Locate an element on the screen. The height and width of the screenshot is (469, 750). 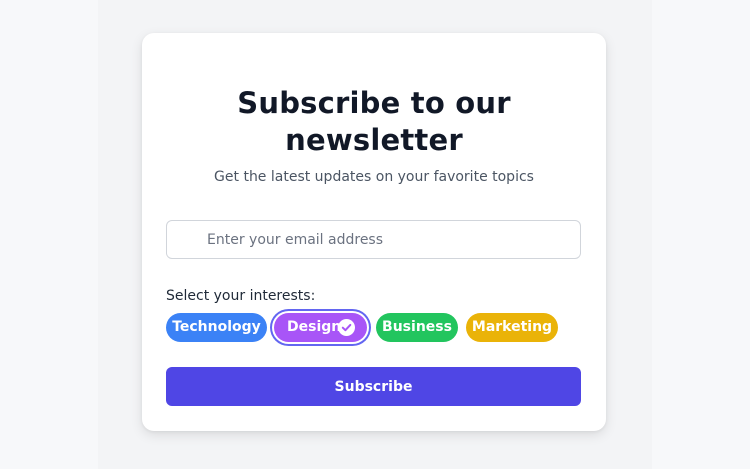
tag-marketing: Marketing is located at coordinates (512, 327).